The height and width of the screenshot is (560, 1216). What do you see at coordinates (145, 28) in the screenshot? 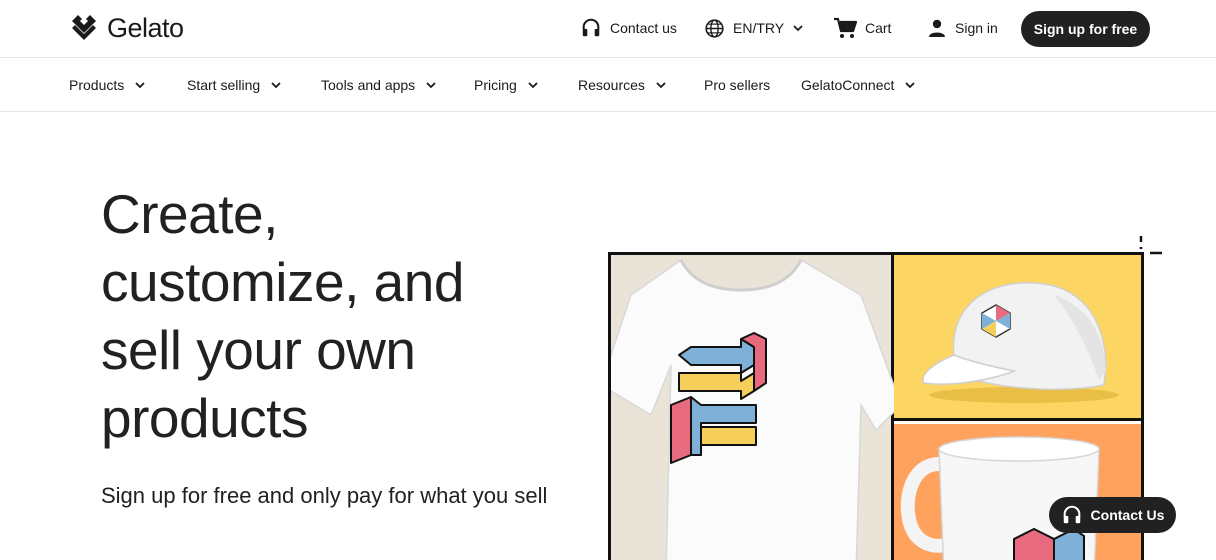
I see `logo-text: Gelato` at bounding box center [145, 28].